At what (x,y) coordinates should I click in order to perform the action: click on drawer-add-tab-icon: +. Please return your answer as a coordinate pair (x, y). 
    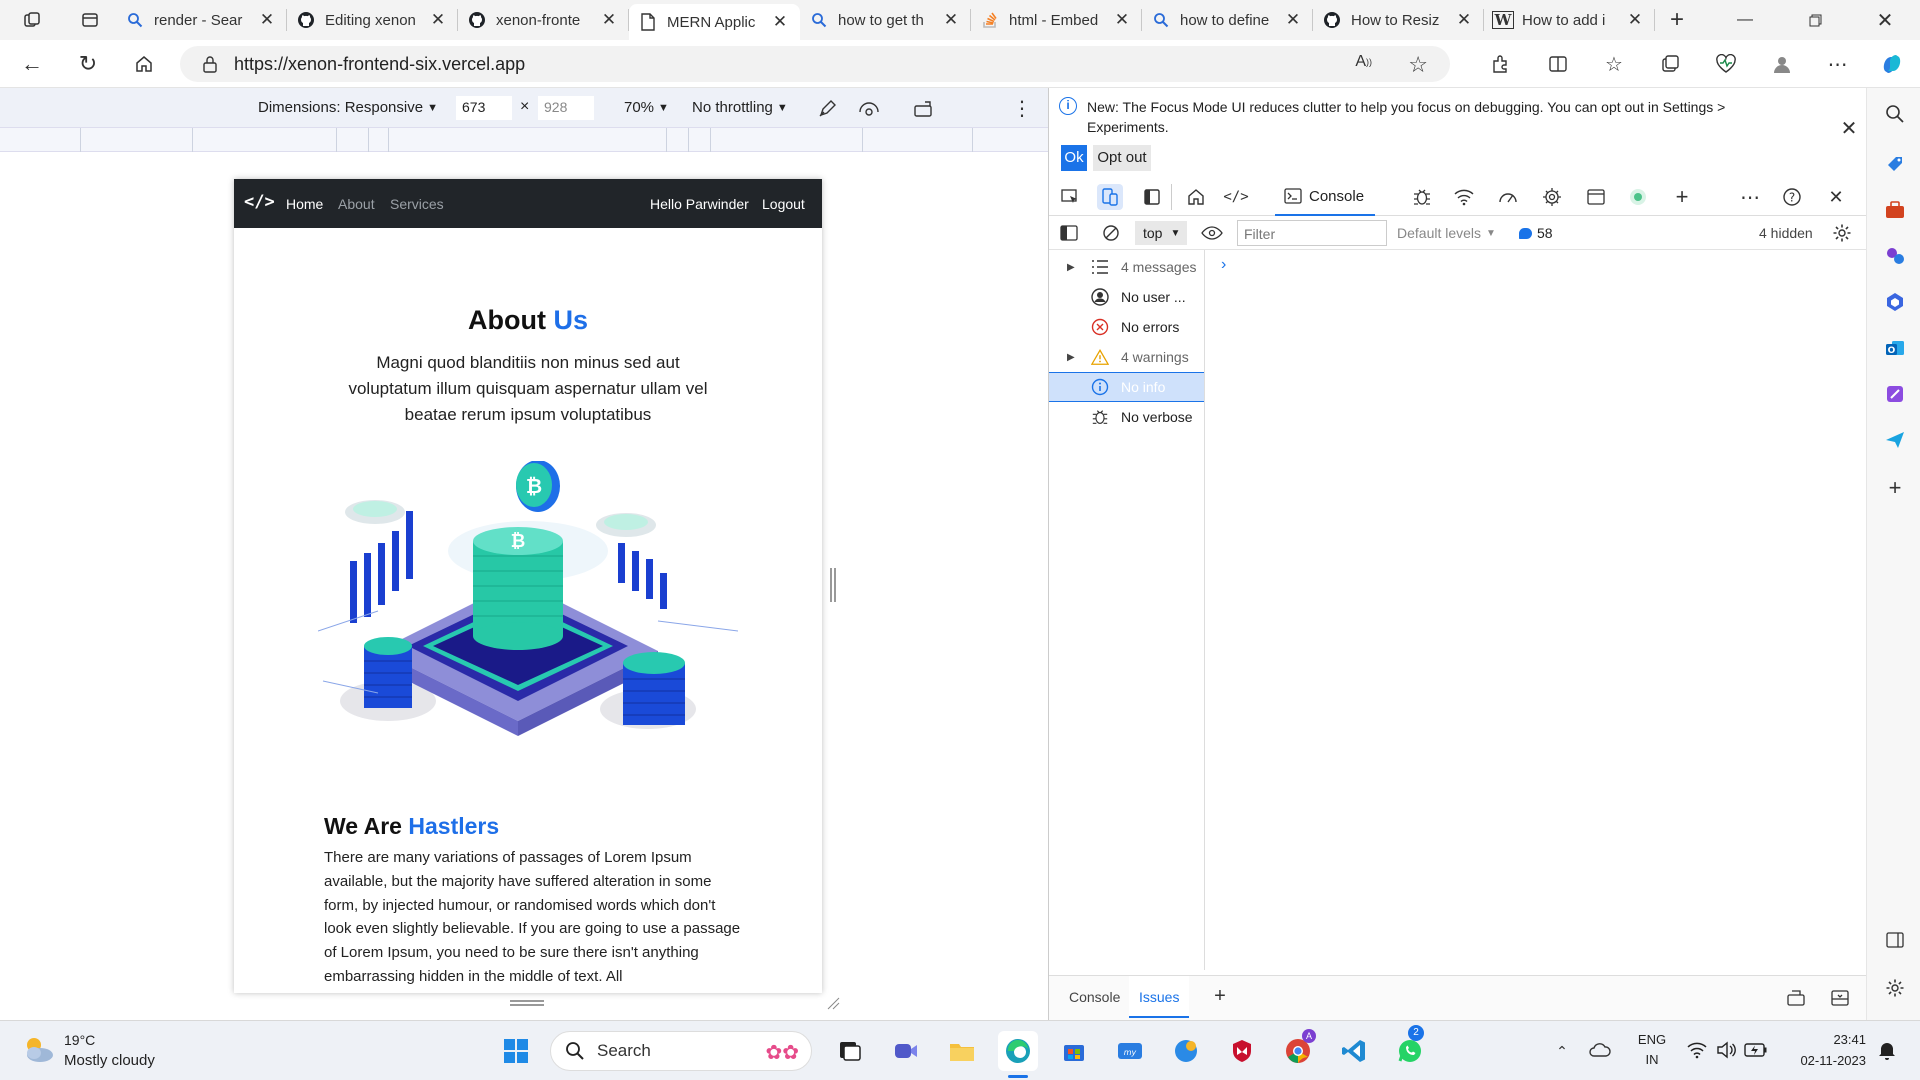
    Looking at the image, I should click on (1220, 996).